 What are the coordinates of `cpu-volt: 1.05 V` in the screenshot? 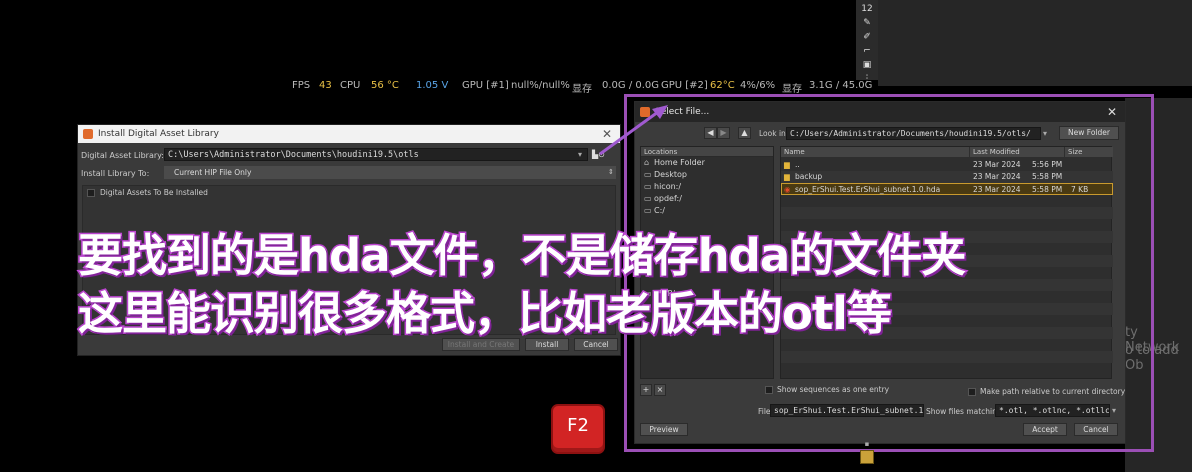 It's located at (432, 85).